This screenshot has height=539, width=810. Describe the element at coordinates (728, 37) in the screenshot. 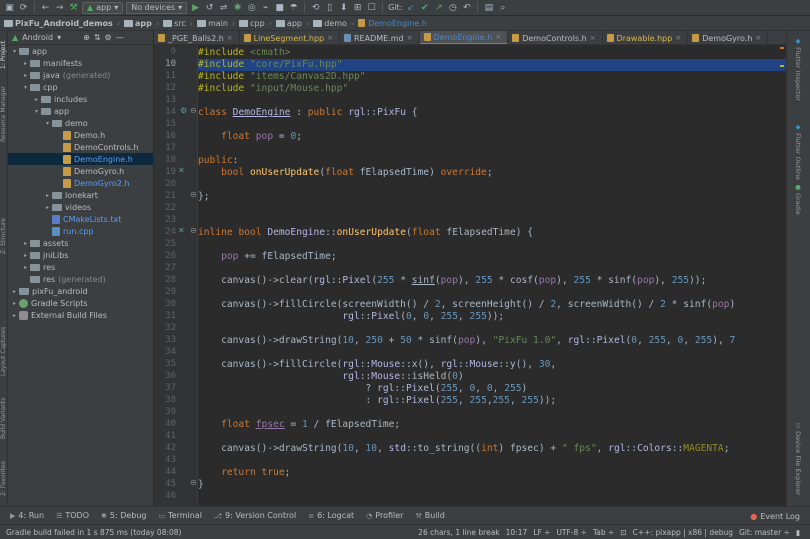

I see `editor-tab: DemoGyro.h ×` at that location.